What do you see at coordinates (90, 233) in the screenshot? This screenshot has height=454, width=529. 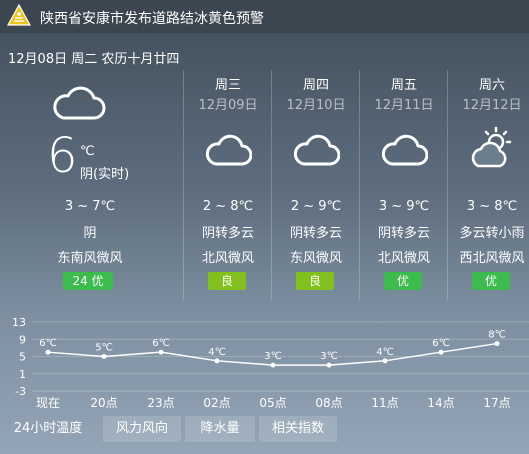 I see `weather-text: 阴` at bounding box center [90, 233].